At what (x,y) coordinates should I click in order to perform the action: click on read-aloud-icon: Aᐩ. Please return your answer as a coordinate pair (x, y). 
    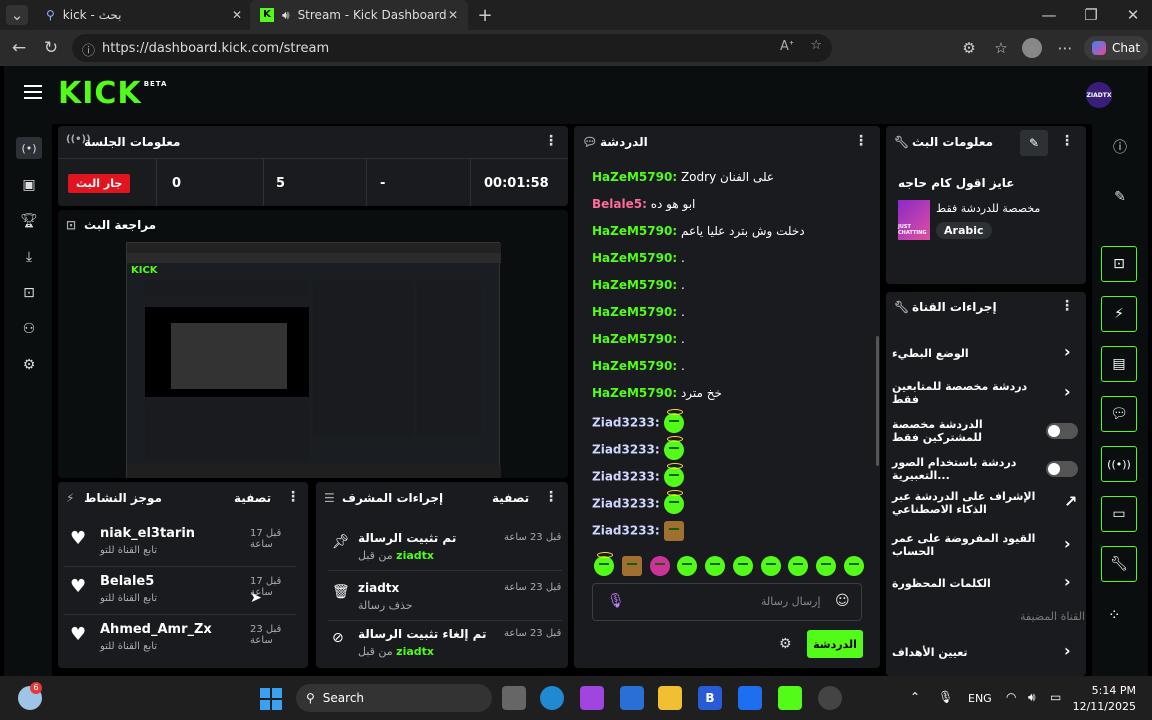
    Looking at the image, I should click on (787, 46).